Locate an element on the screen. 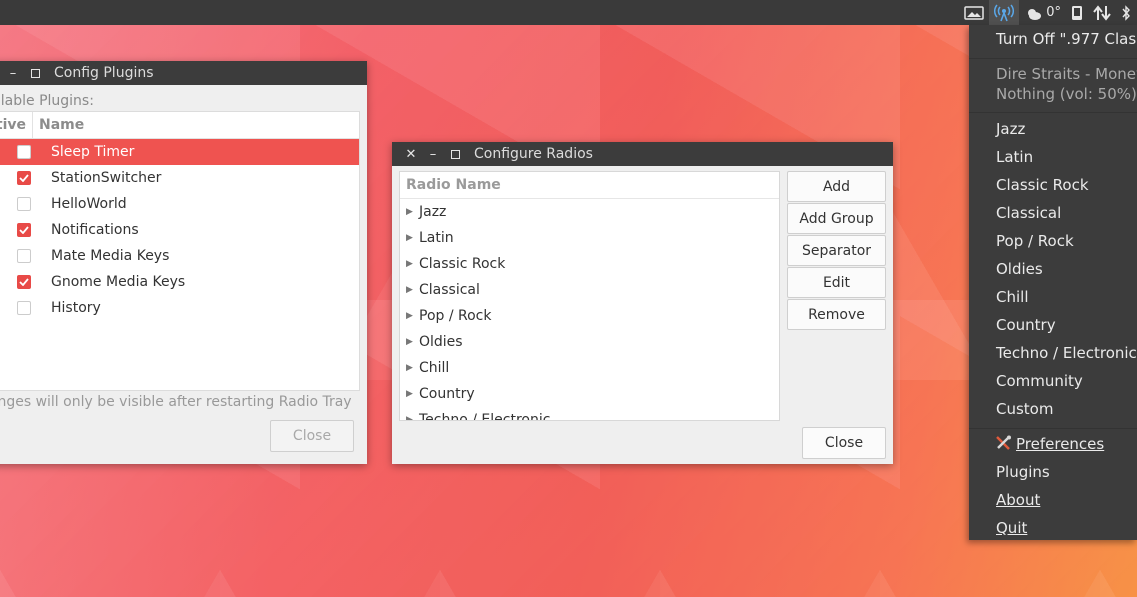 The height and width of the screenshot is (597, 1137). menu-group-item: Latin is located at coordinates (1014, 157).